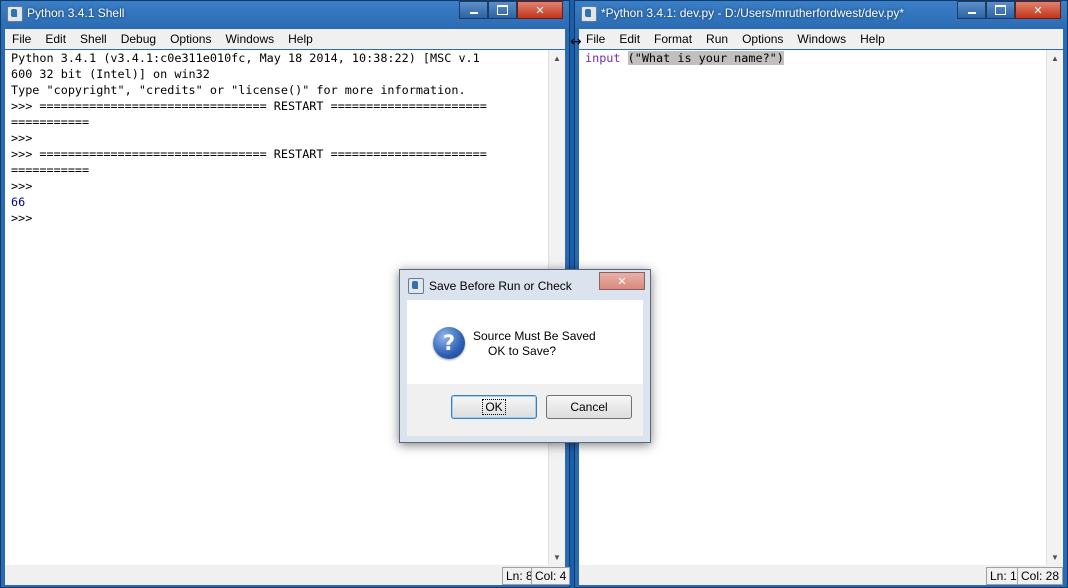 The image size is (1068, 588). Describe the element at coordinates (705, 58) in the screenshot. I see `selected-code: ("What is your name?")` at that location.